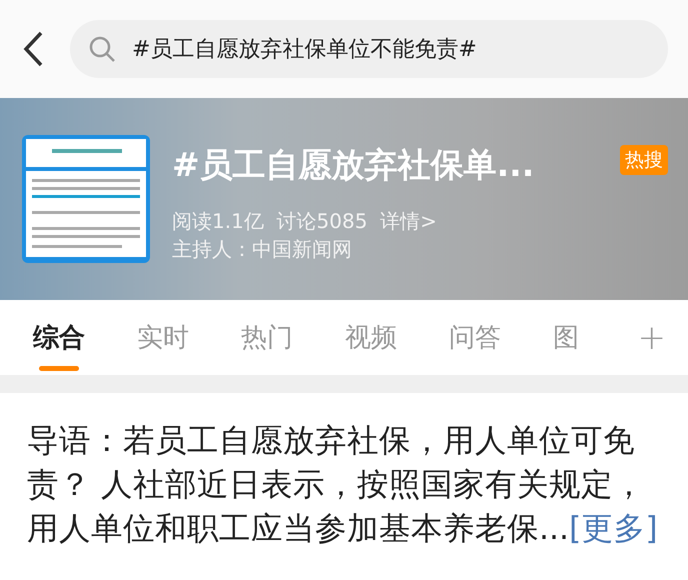  What do you see at coordinates (267, 337) in the screenshot?
I see `tab: 热门` at bounding box center [267, 337].